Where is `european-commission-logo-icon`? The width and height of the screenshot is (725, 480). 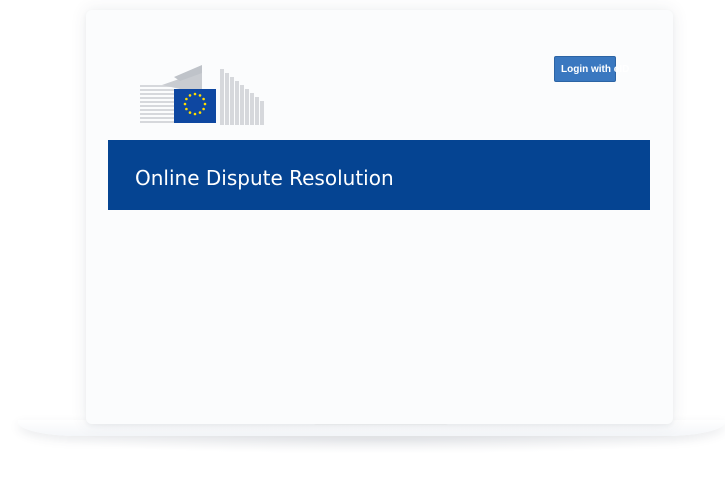 european-commission-logo-icon is located at coordinates (202, 95).